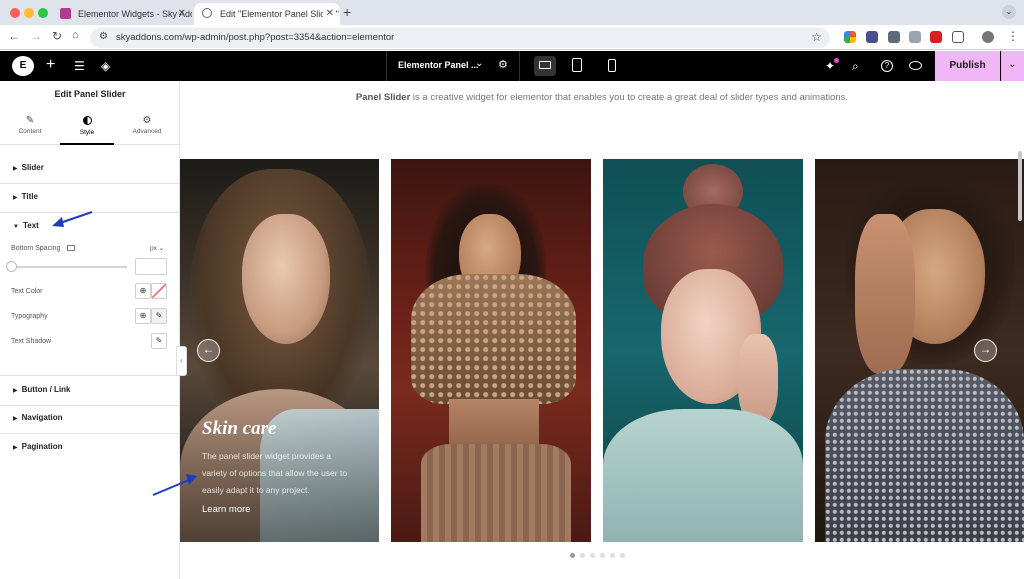 This screenshot has height=579, width=1024. I want to click on tab-content: ✎ Content, so click(30, 128).